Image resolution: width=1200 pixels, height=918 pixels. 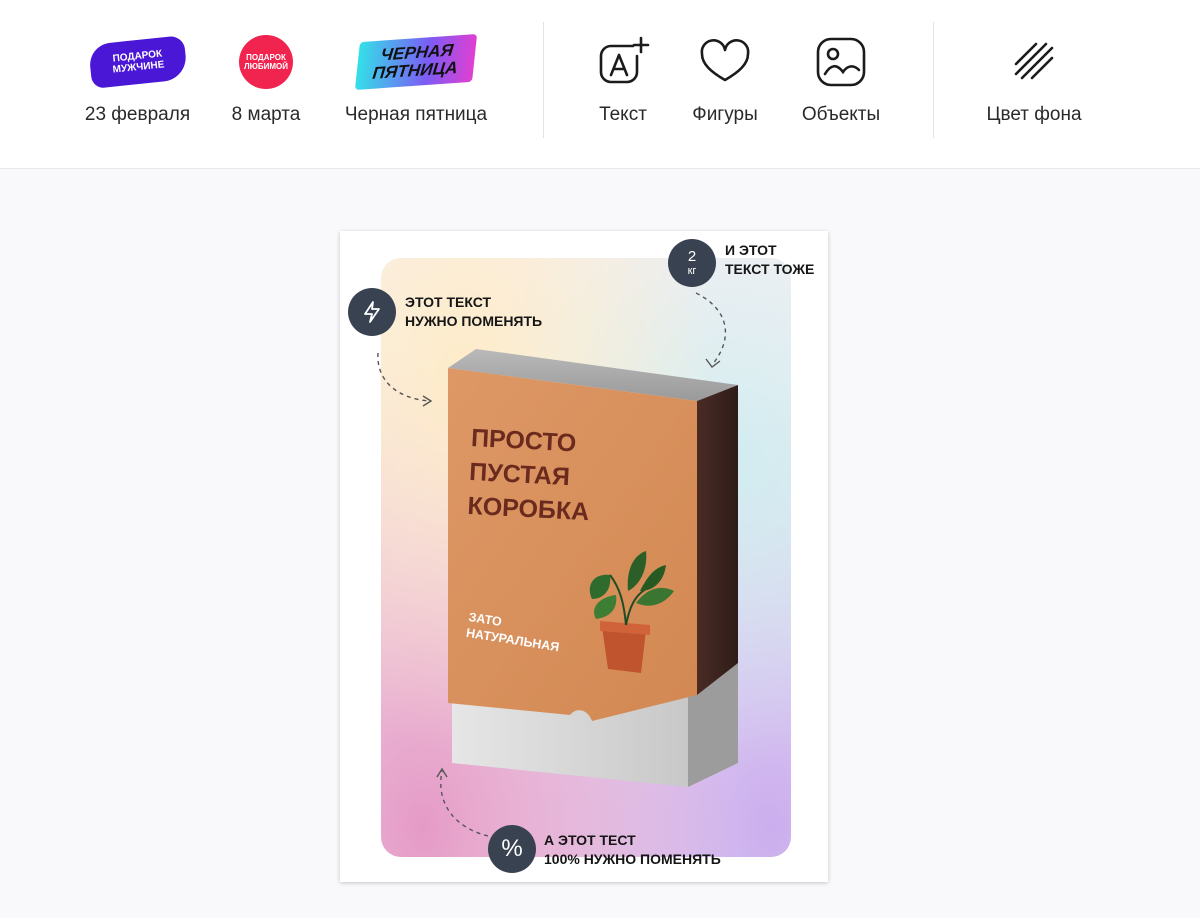 I want to click on lightning-badge, so click(x=372, y=312).